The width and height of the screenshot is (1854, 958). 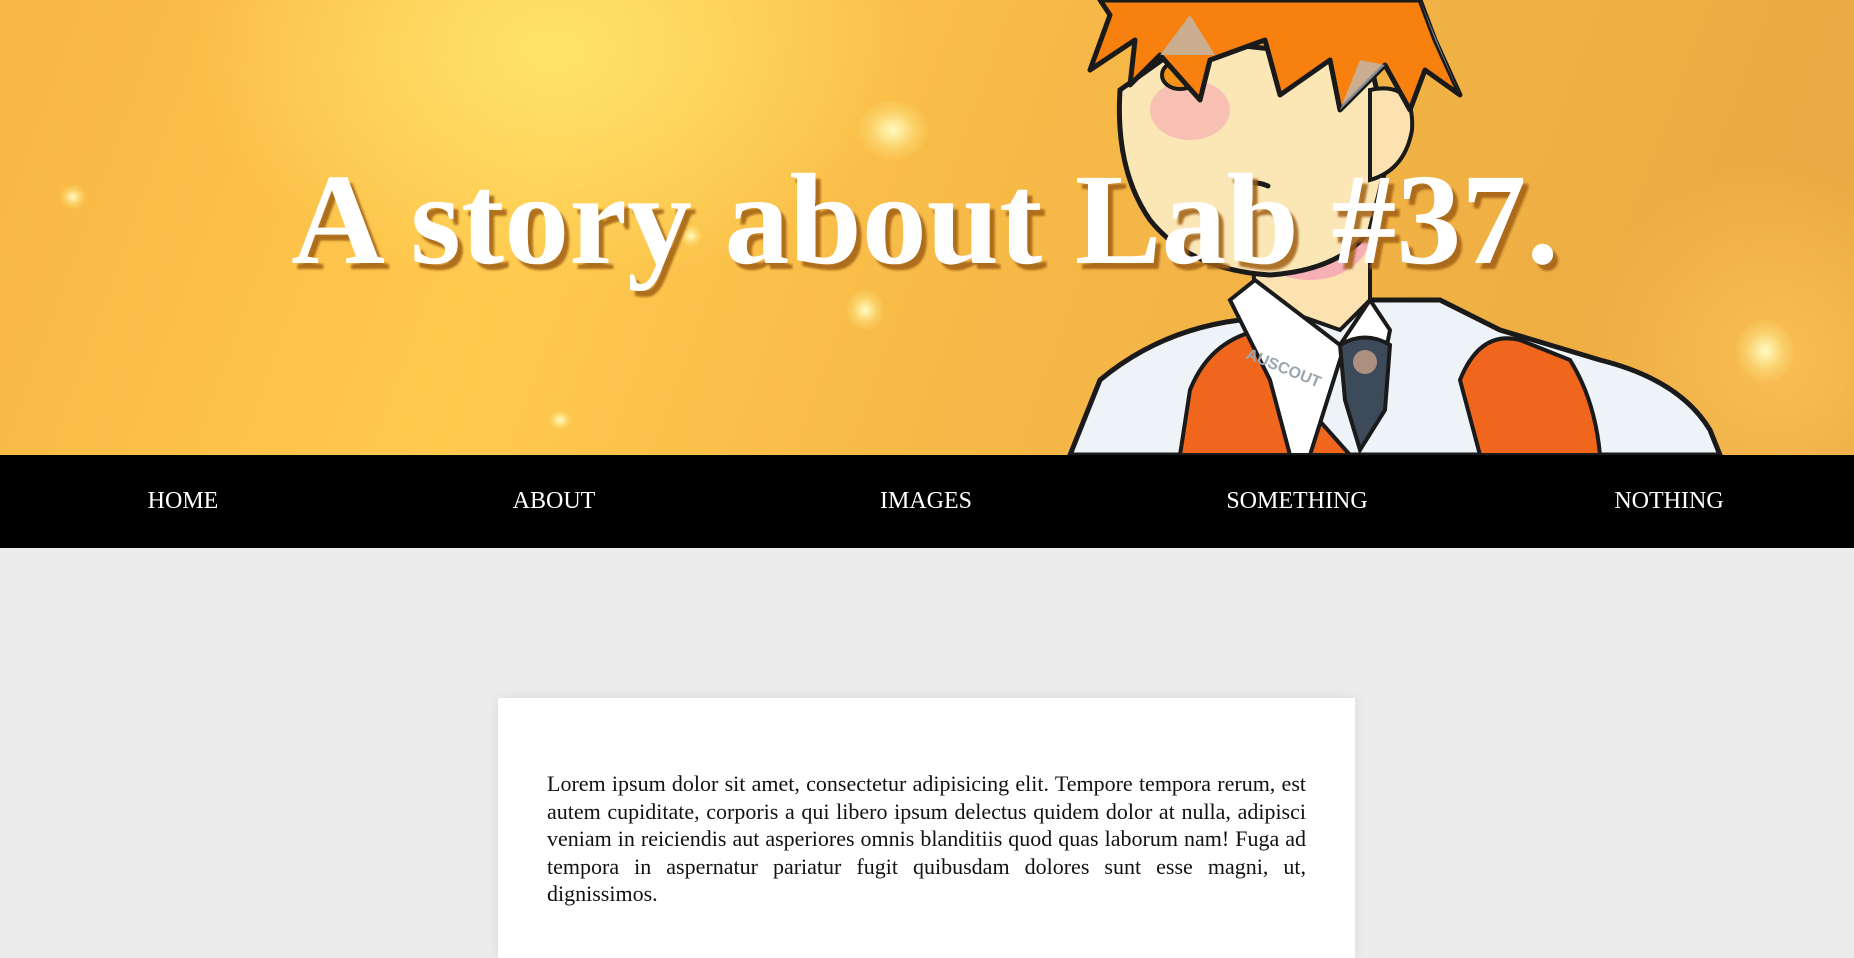 I want to click on main-navigation: HOME ABOUT IMAGES SOMETHING NOTHING, so click(x=927, y=501).